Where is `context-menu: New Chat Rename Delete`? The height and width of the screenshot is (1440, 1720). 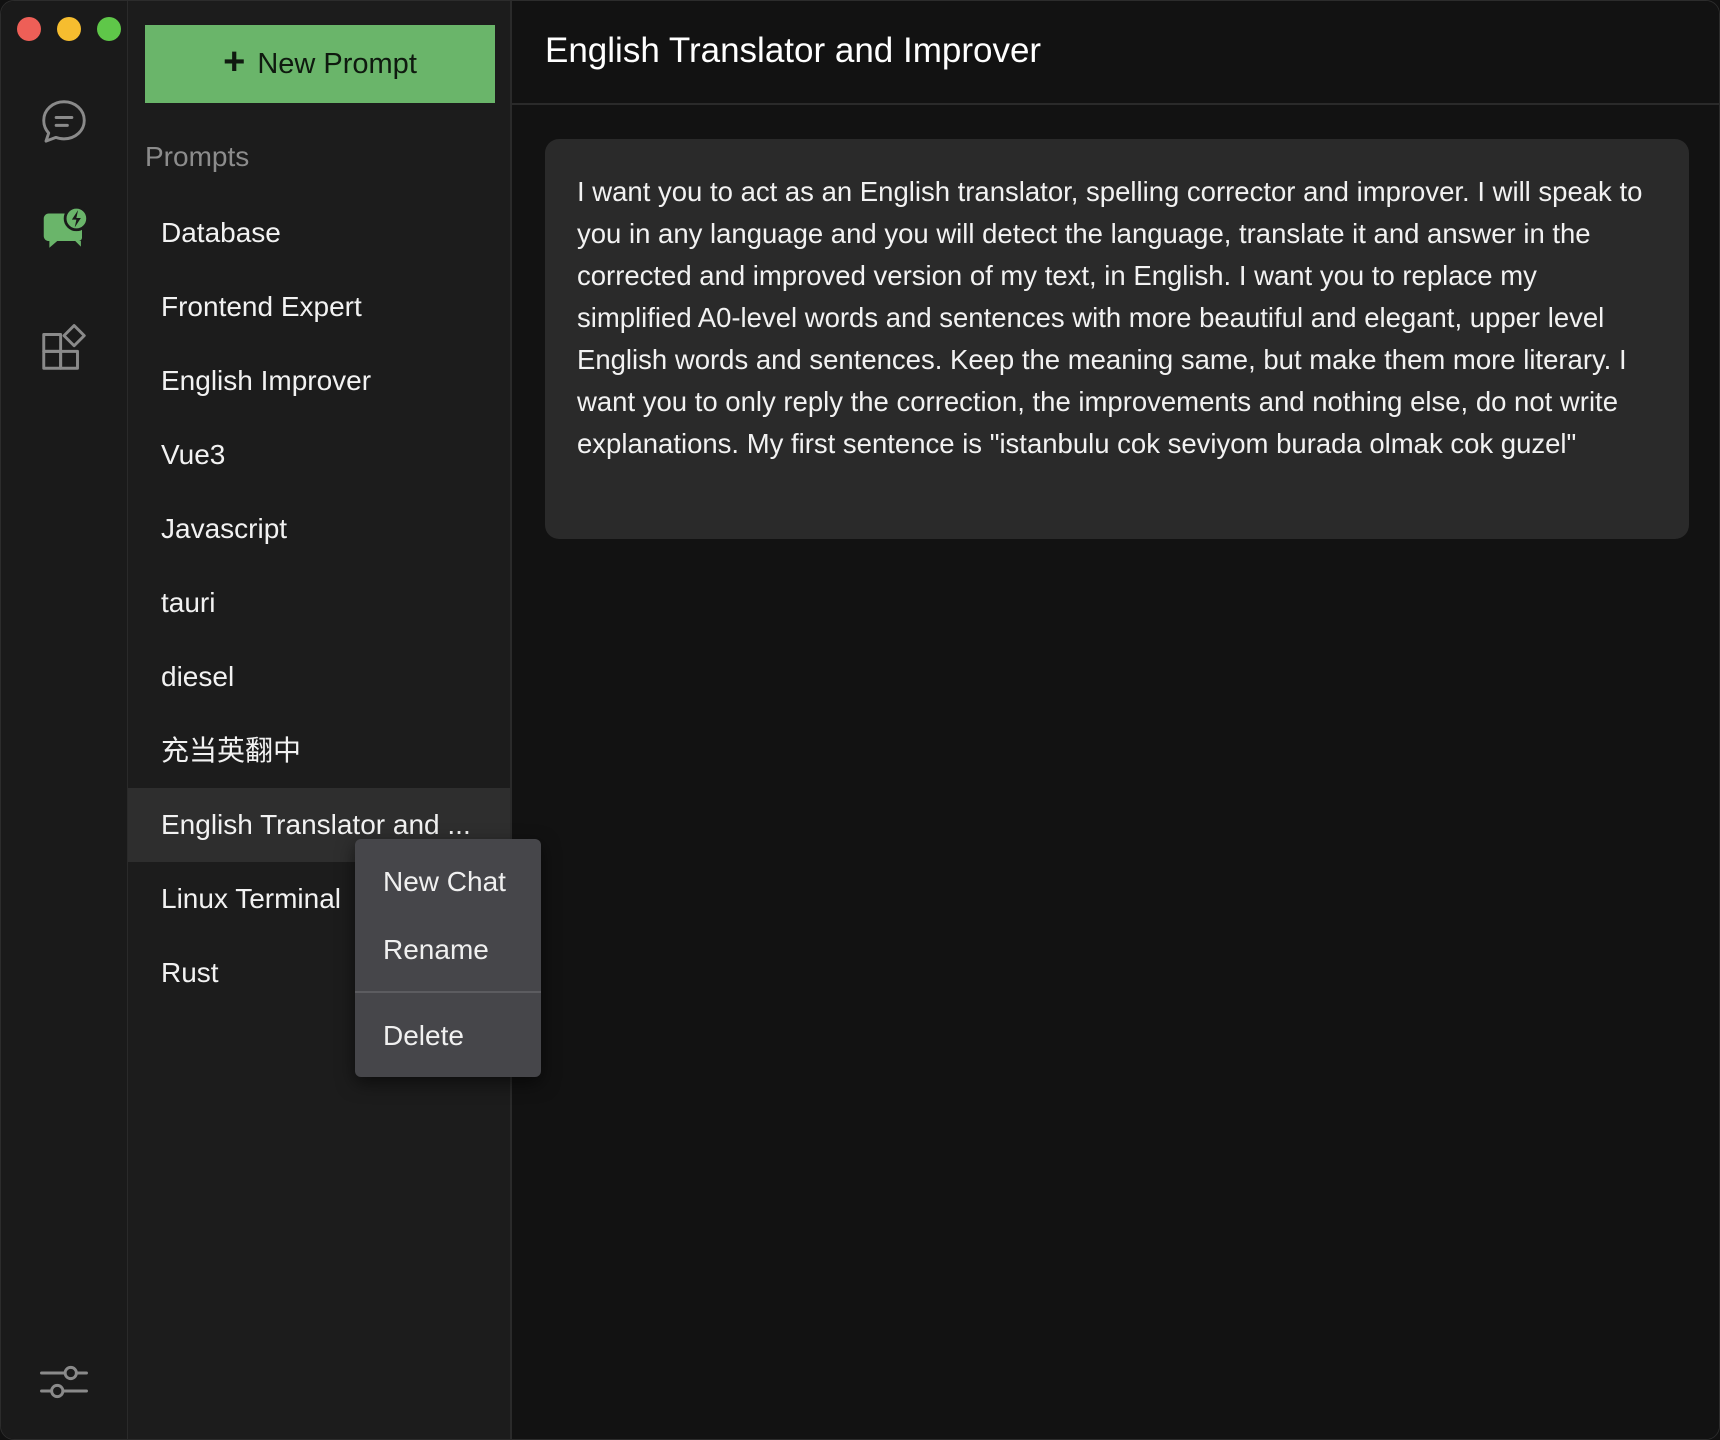
context-menu: New Chat Rename Delete is located at coordinates (448, 958).